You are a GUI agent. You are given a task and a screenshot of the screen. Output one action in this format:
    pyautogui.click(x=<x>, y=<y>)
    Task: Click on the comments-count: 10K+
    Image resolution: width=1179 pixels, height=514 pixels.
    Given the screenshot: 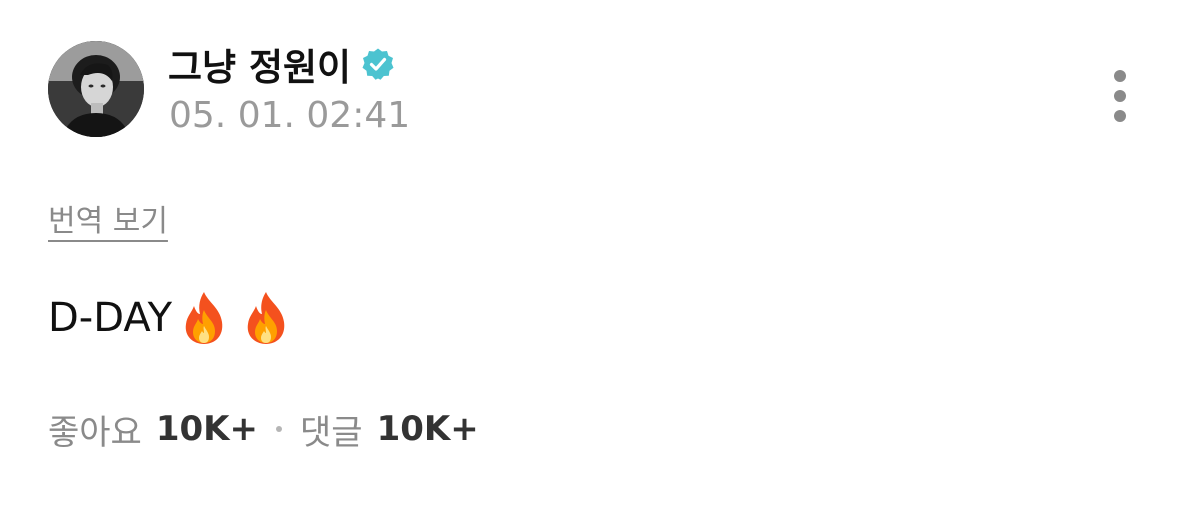 What is the action you would take?
    pyautogui.click(x=427, y=429)
    